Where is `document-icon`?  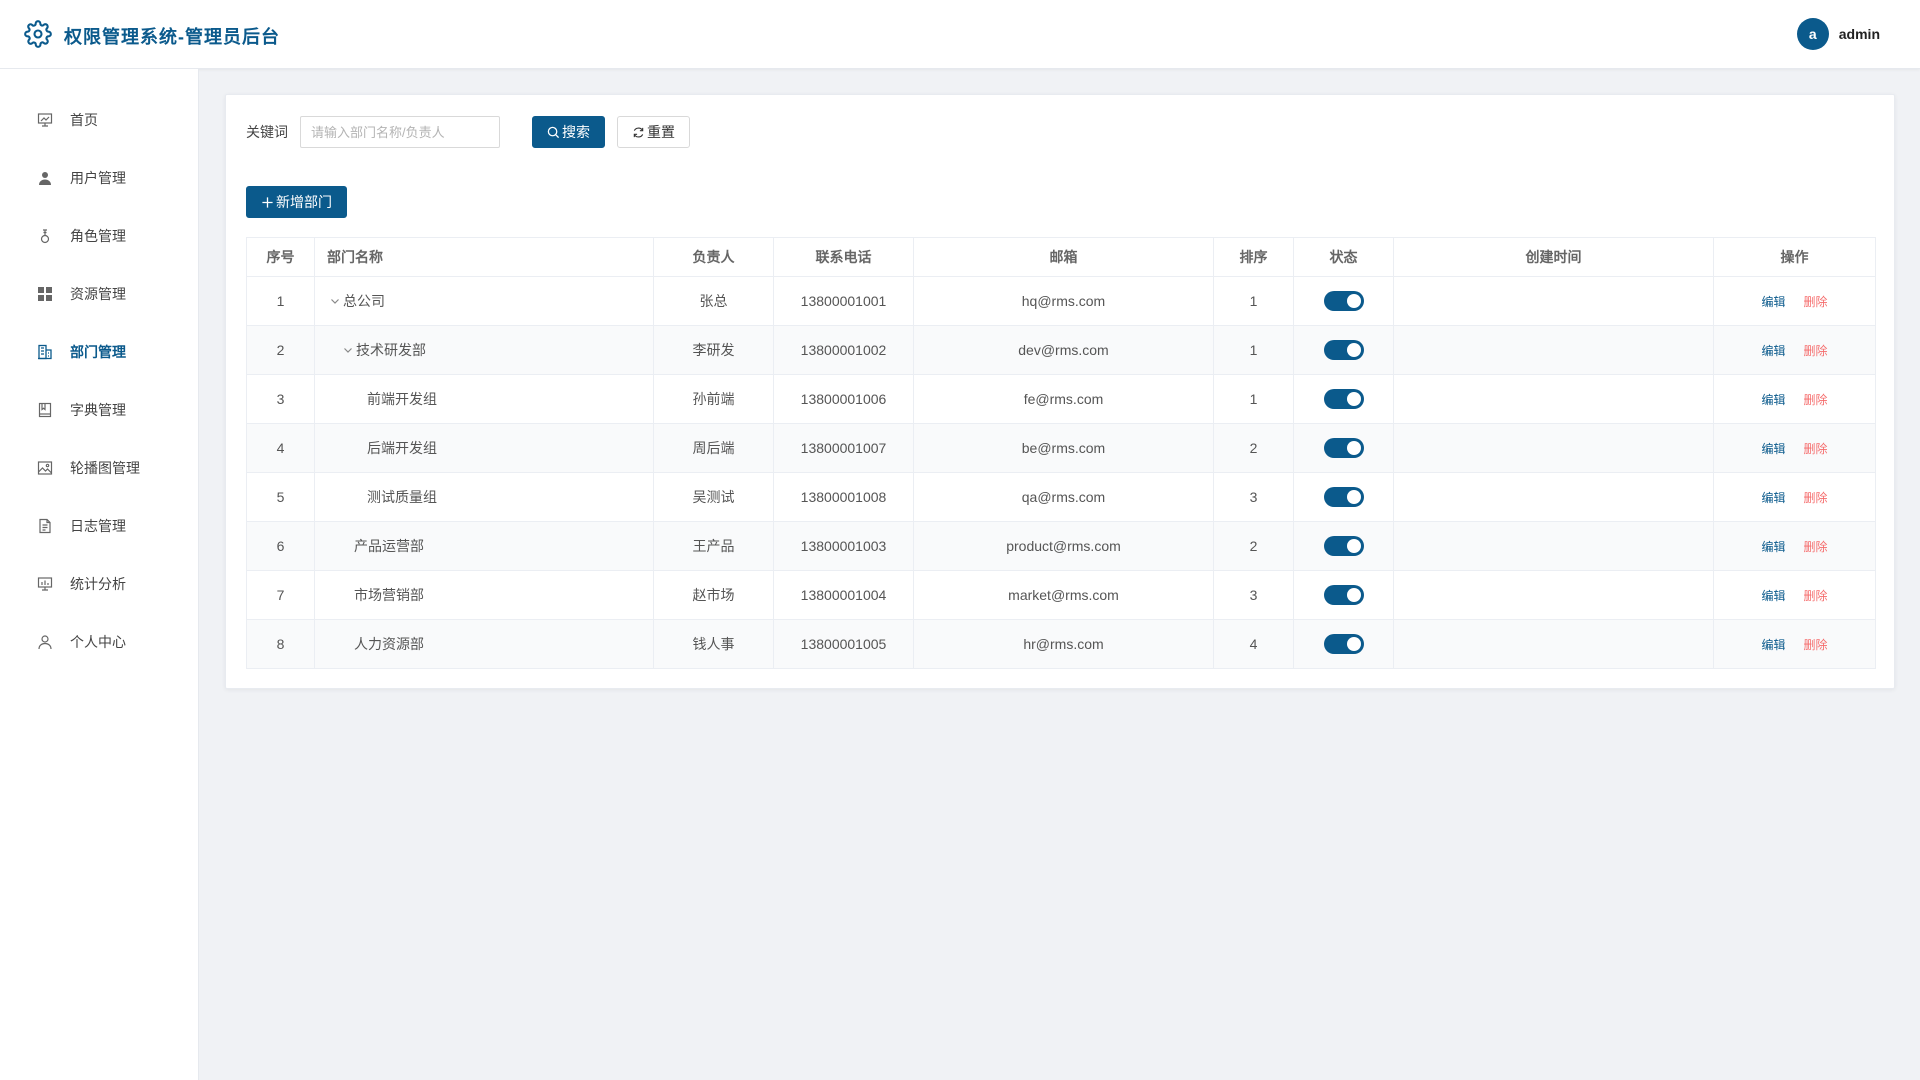 document-icon is located at coordinates (45, 526).